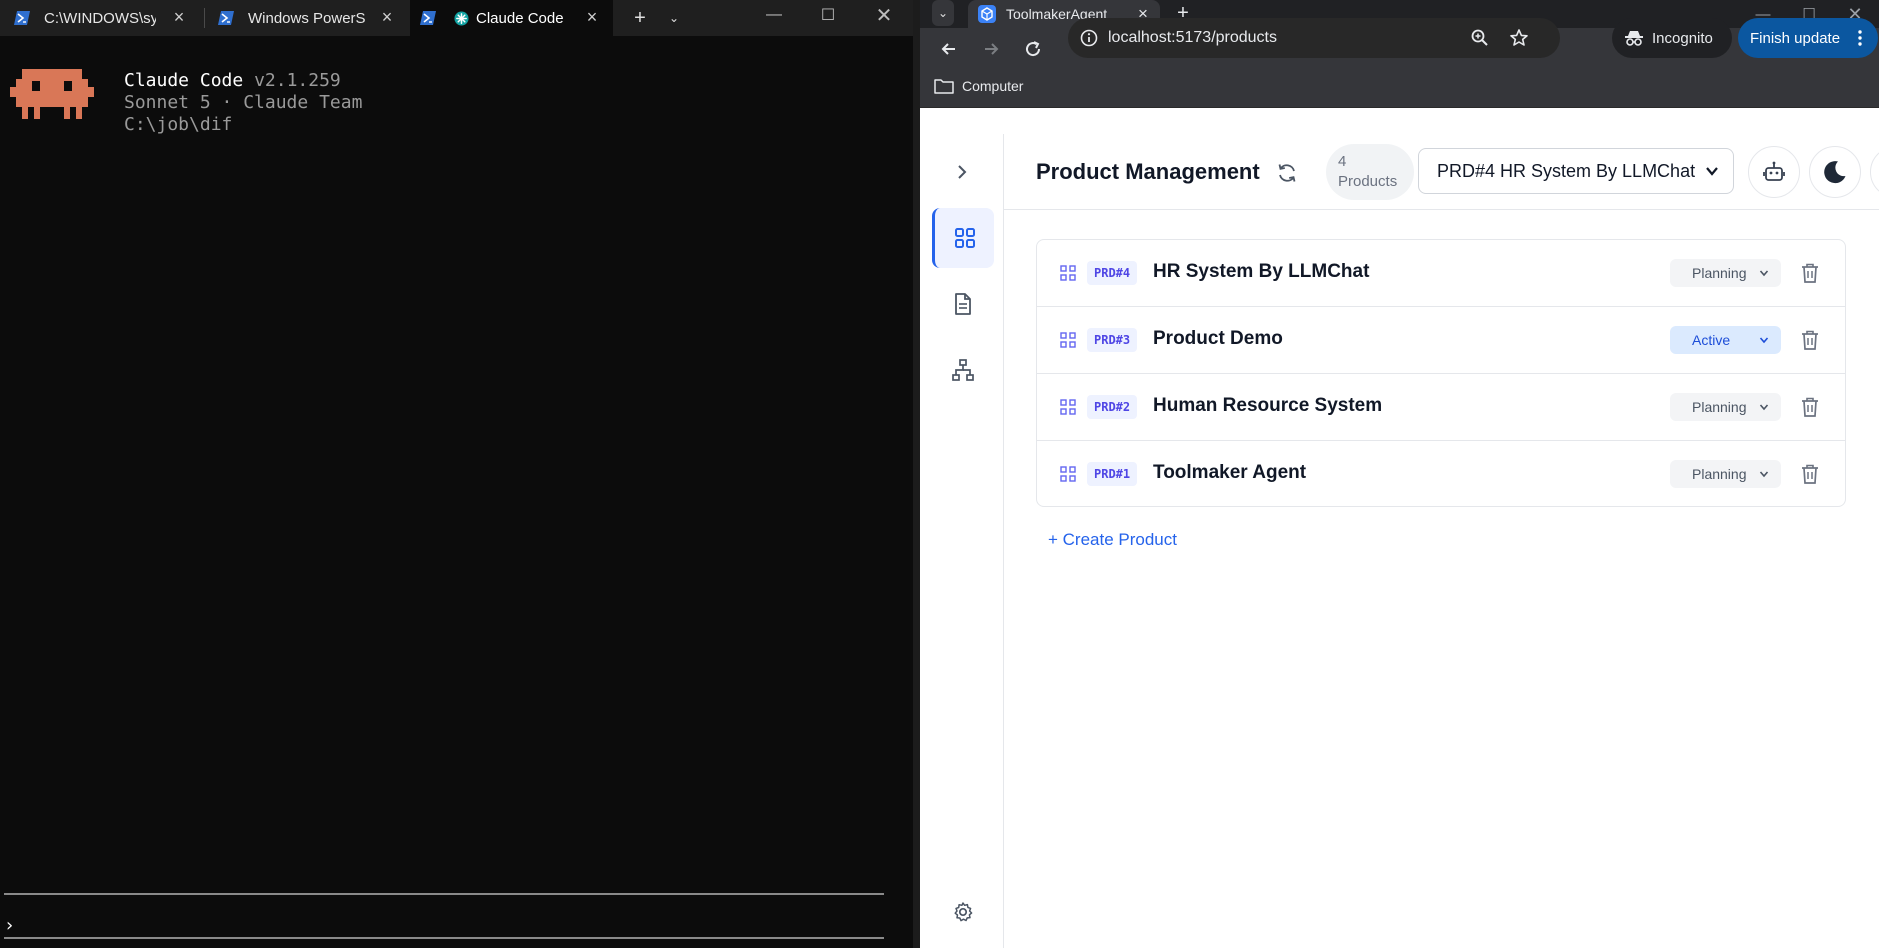 This screenshot has height=948, width=1879. I want to click on header-extra-button, so click(1874, 172).